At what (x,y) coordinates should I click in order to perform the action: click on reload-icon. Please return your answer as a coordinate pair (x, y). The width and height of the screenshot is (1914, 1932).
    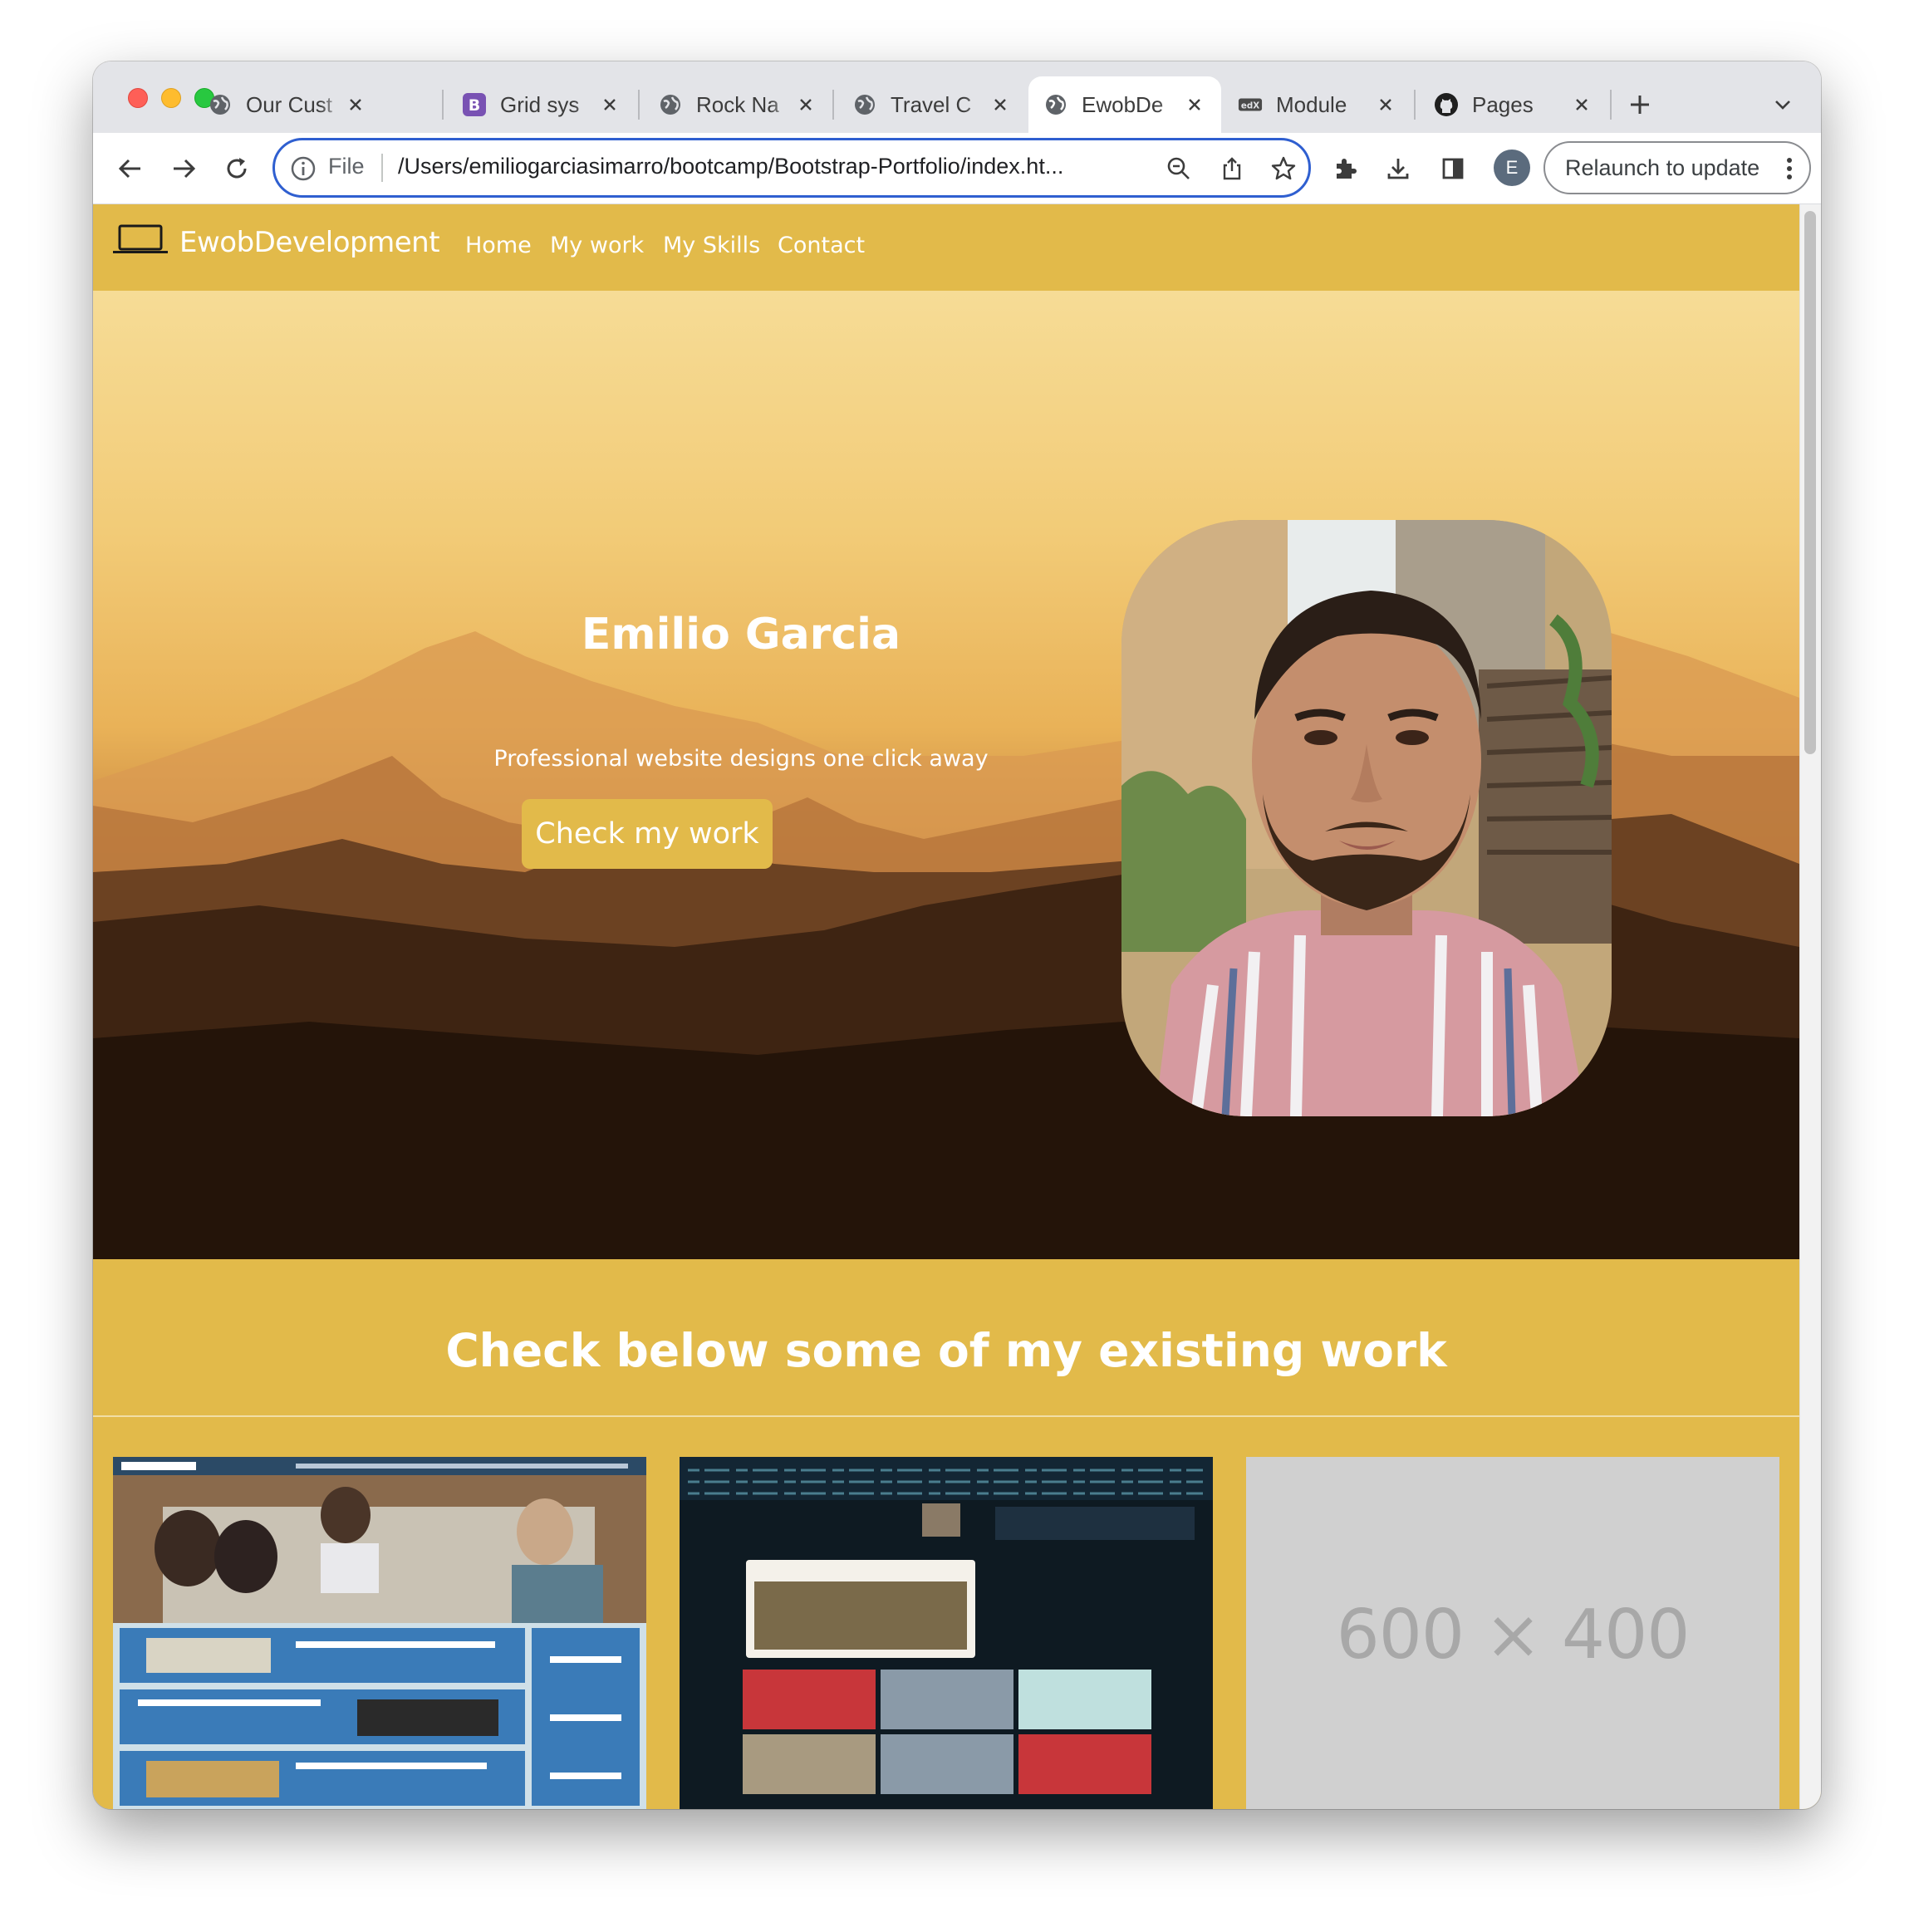
    Looking at the image, I should click on (237, 168).